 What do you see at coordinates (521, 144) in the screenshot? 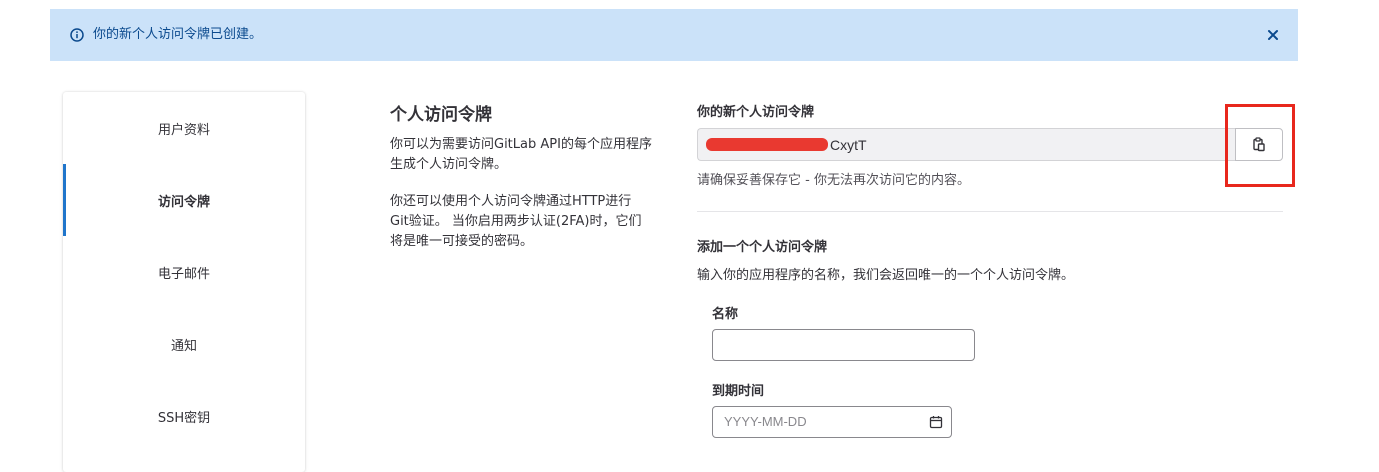
I see `intro-line: 你可以为需要访问GitLab API的每个应用程序` at bounding box center [521, 144].